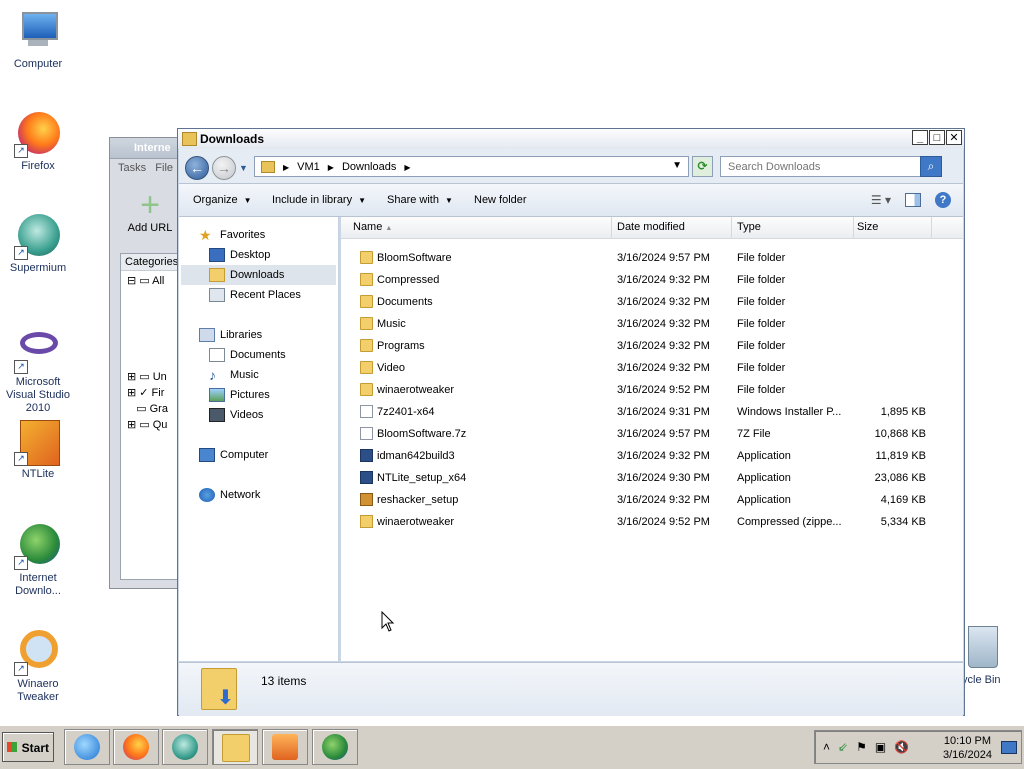 This screenshot has width=1024, height=769. What do you see at coordinates (224, 168) in the screenshot?
I see `forward-button: →` at bounding box center [224, 168].